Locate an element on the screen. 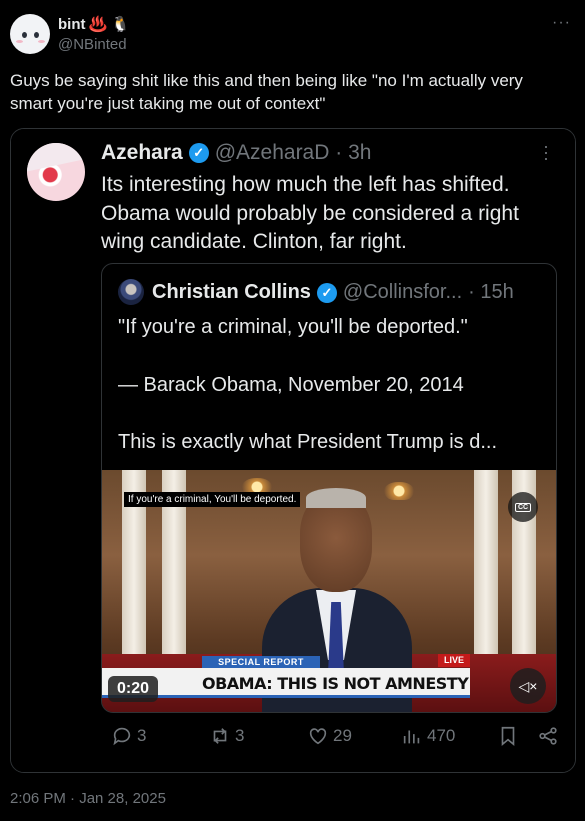  more-horizontal-icon: ··· is located at coordinates (561, 23).